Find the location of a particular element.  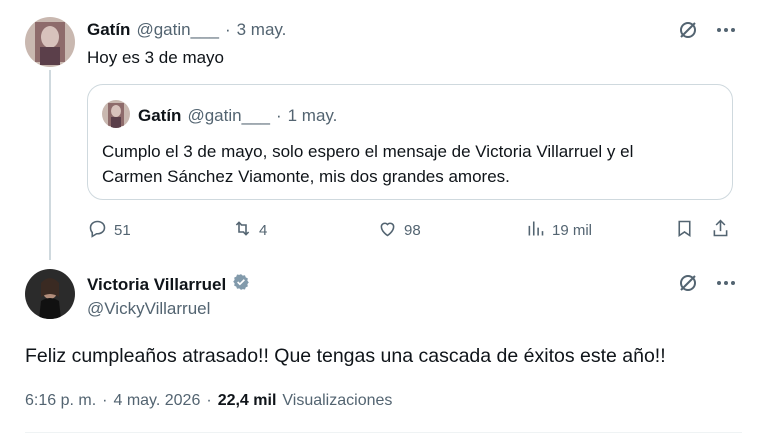

reply-button: 51 is located at coordinates (109, 230).